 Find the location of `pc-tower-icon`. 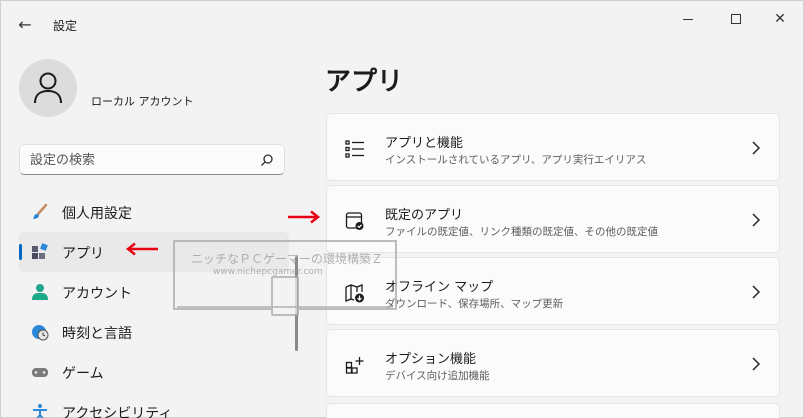

pc-tower-icon is located at coordinates (285, 296).